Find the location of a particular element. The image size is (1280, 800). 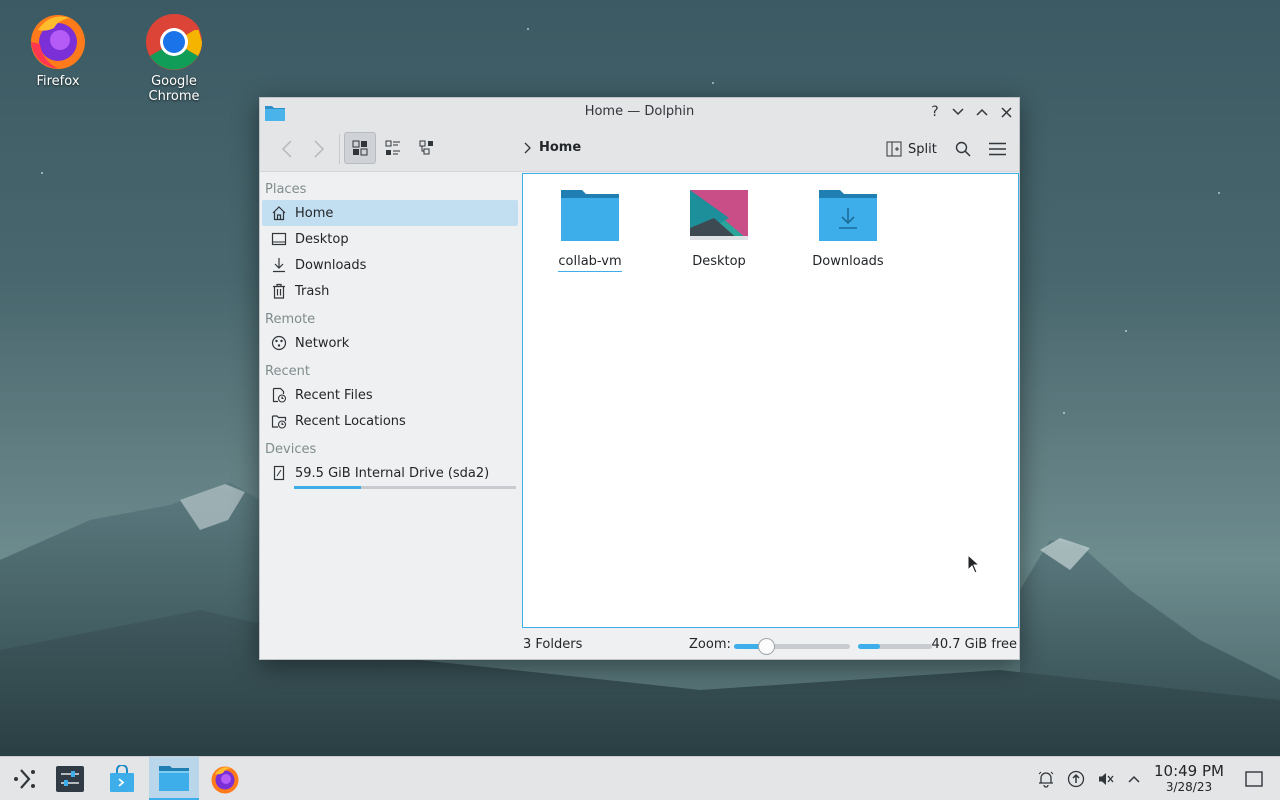

search-button is located at coordinates (963, 149).